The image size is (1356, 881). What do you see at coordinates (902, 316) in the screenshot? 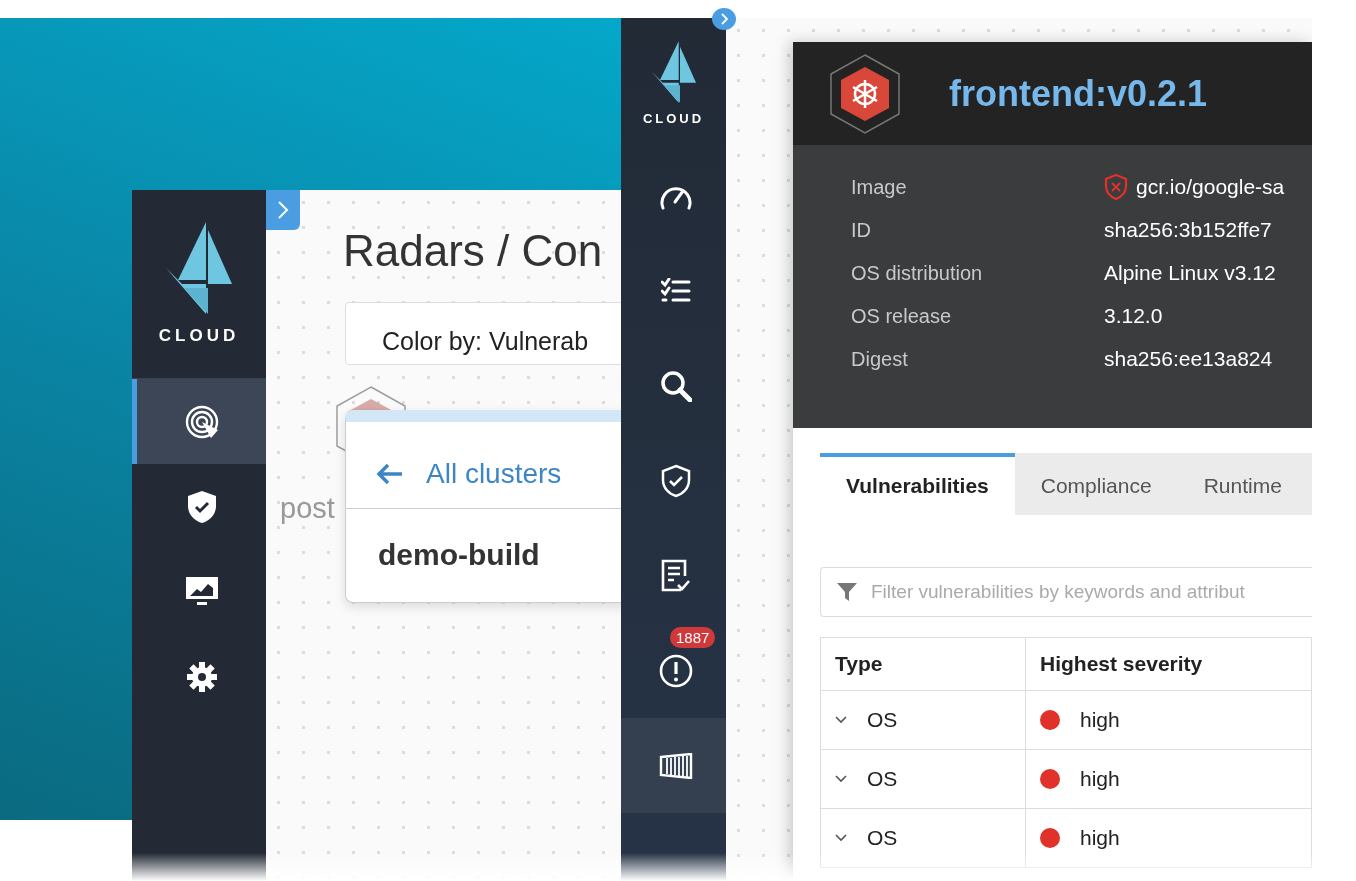
I see `detail-label: OS release` at bounding box center [902, 316].